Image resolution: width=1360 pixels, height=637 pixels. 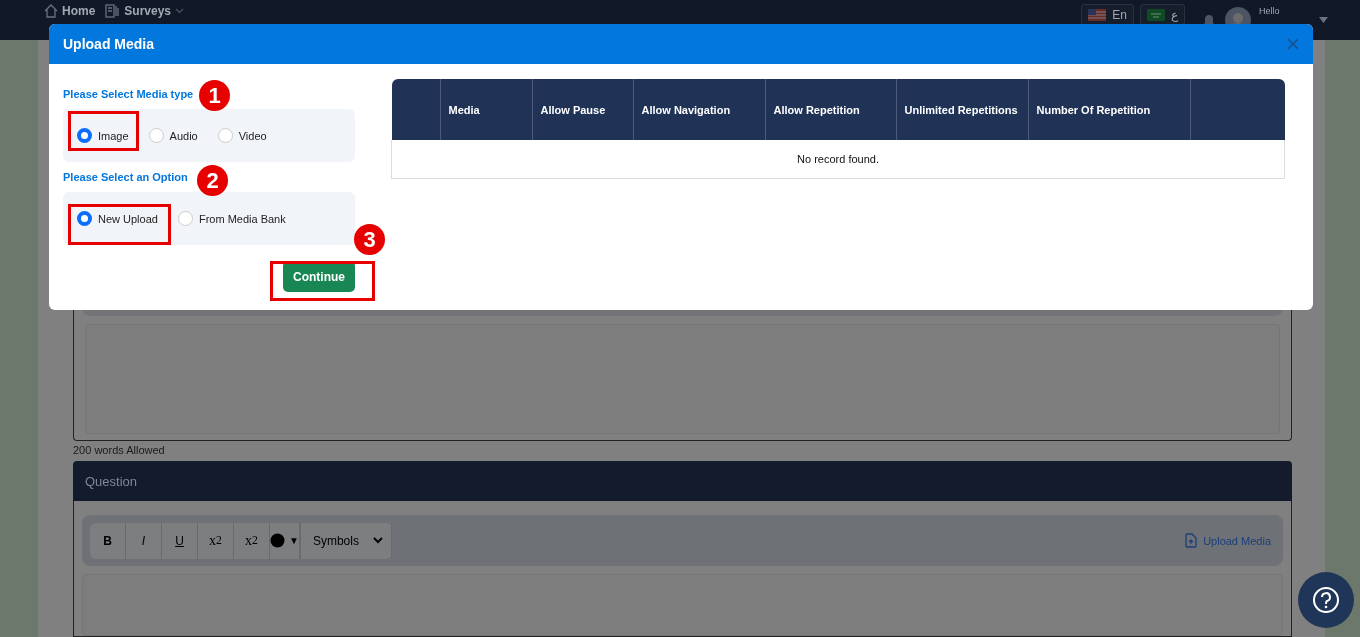 What do you see at coordinates (79, 11) in the screenshot?
I see `nav-link: Home` at bounding box center [79, 11].